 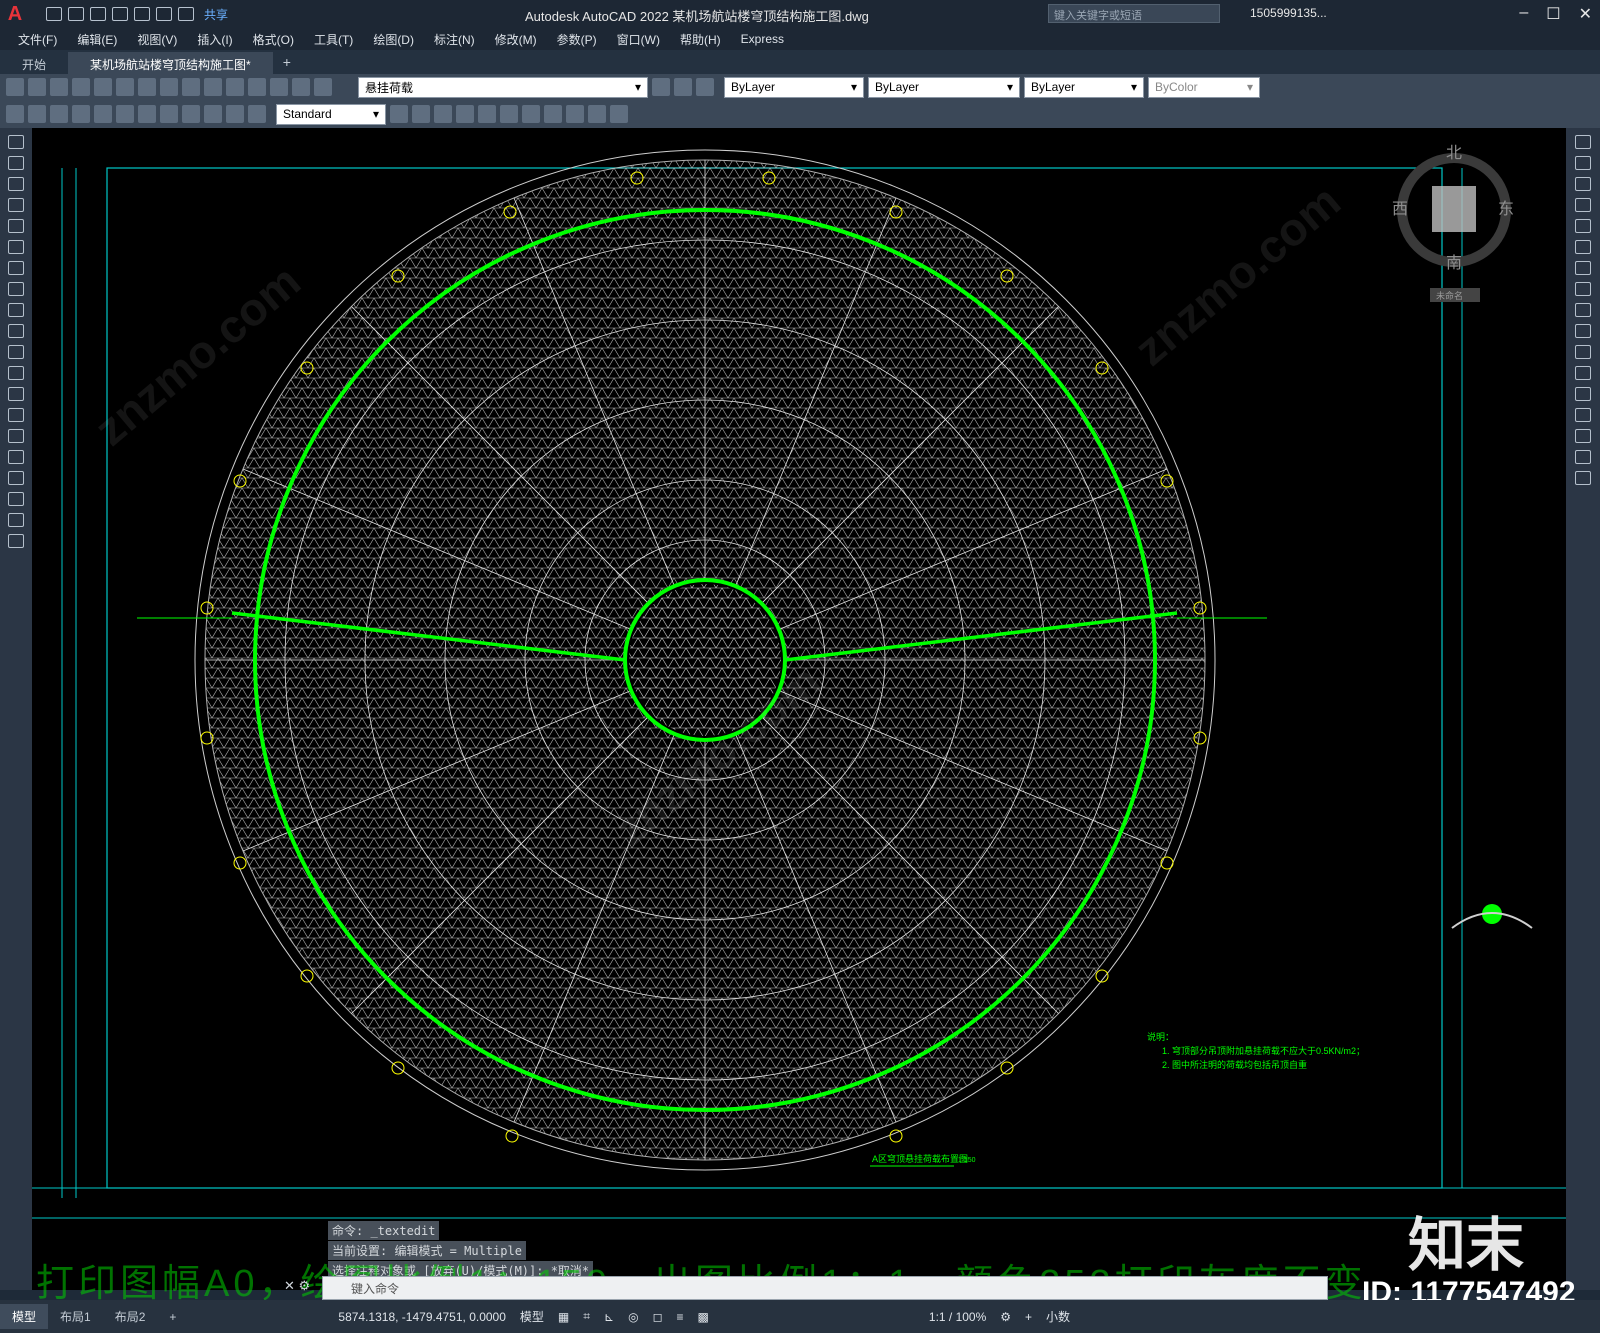 What do you see at coordinates (1028, 1317) in the screenshot?
I see `plus-icon: +` at bounding box center [1028, 1317].